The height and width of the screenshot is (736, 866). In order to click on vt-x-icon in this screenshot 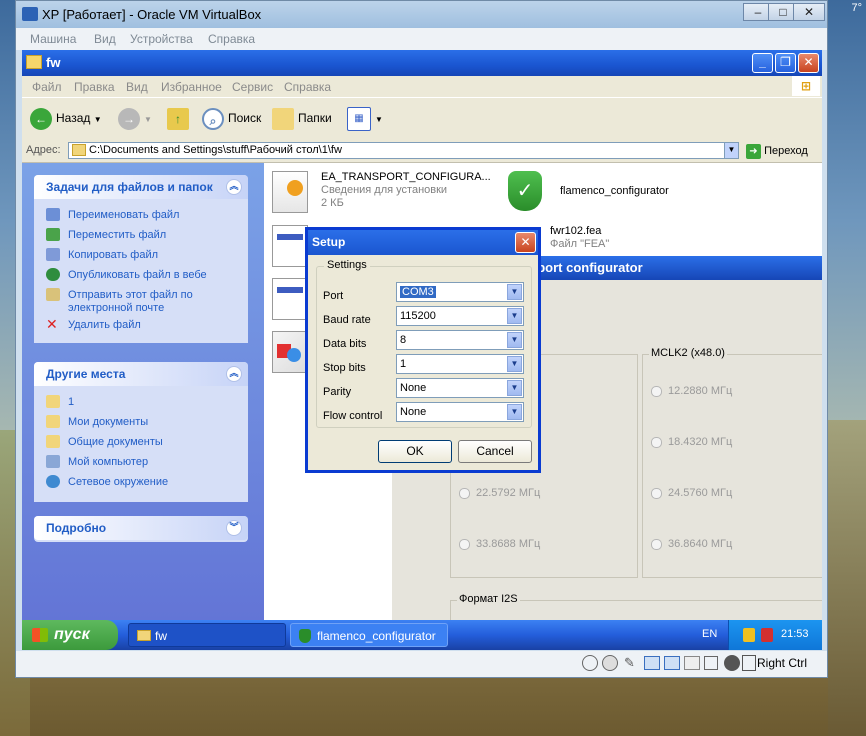, I will do `click(732, 663)`.